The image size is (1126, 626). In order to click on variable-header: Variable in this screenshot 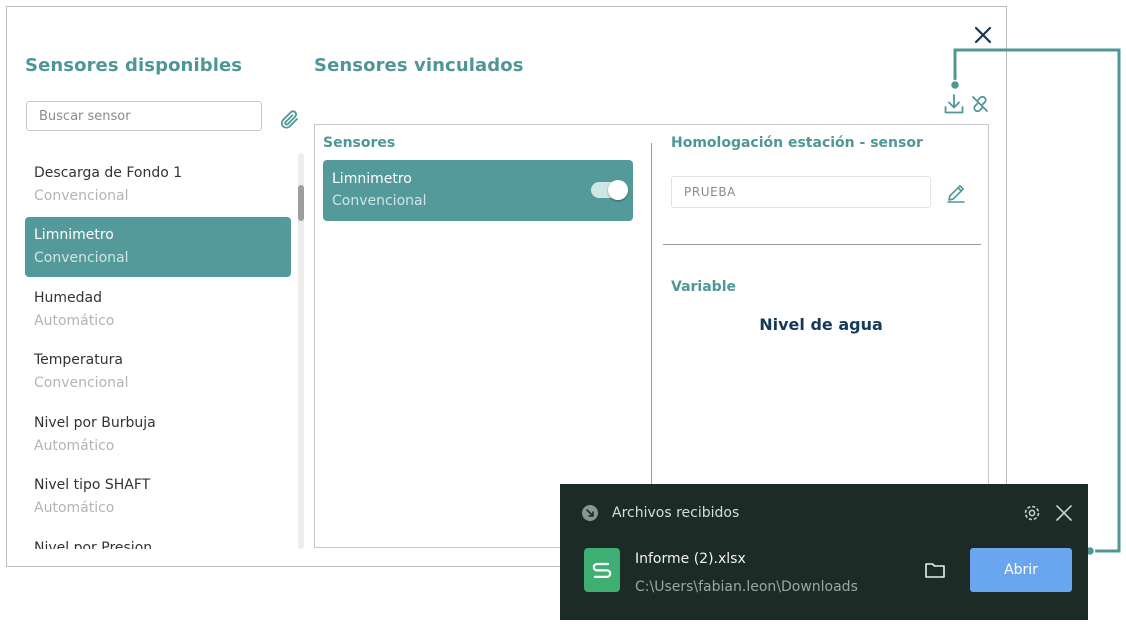, I will do `click(703, 287)`.